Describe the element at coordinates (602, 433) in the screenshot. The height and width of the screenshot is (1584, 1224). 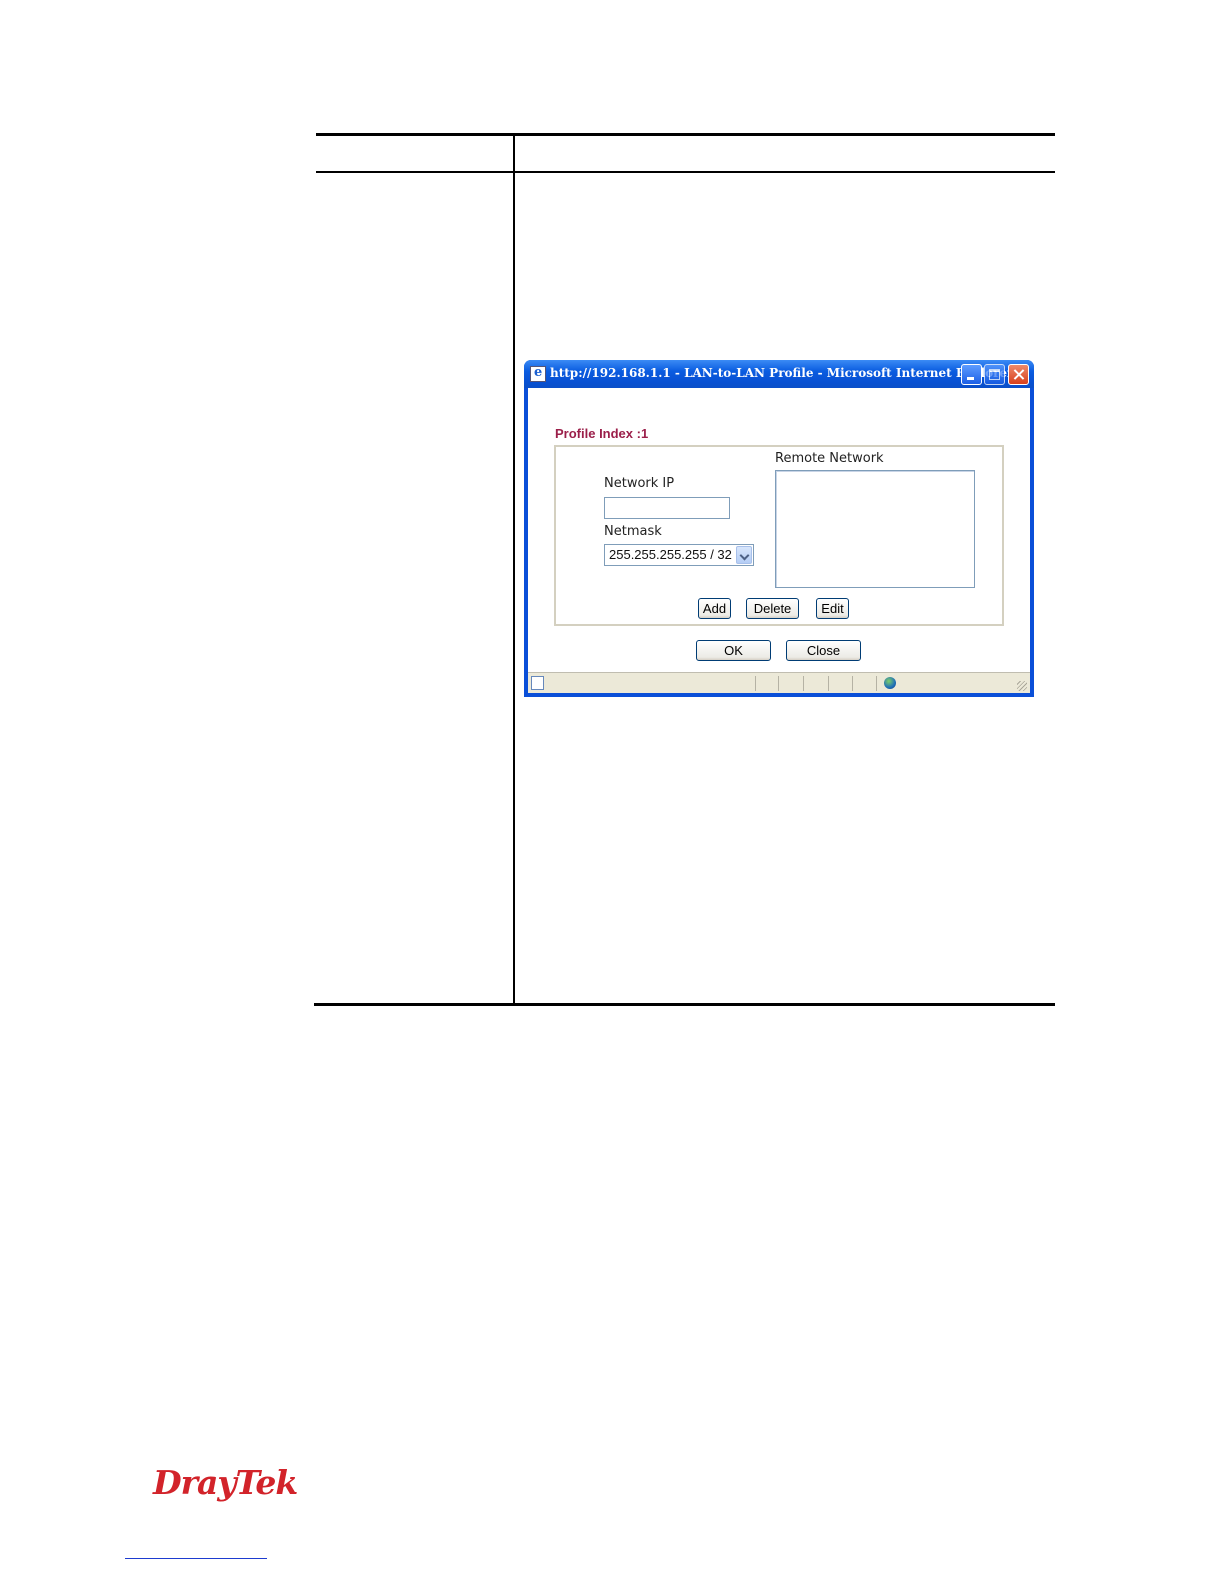
I see `profile-index-heading: Profile Index :1` at that location.